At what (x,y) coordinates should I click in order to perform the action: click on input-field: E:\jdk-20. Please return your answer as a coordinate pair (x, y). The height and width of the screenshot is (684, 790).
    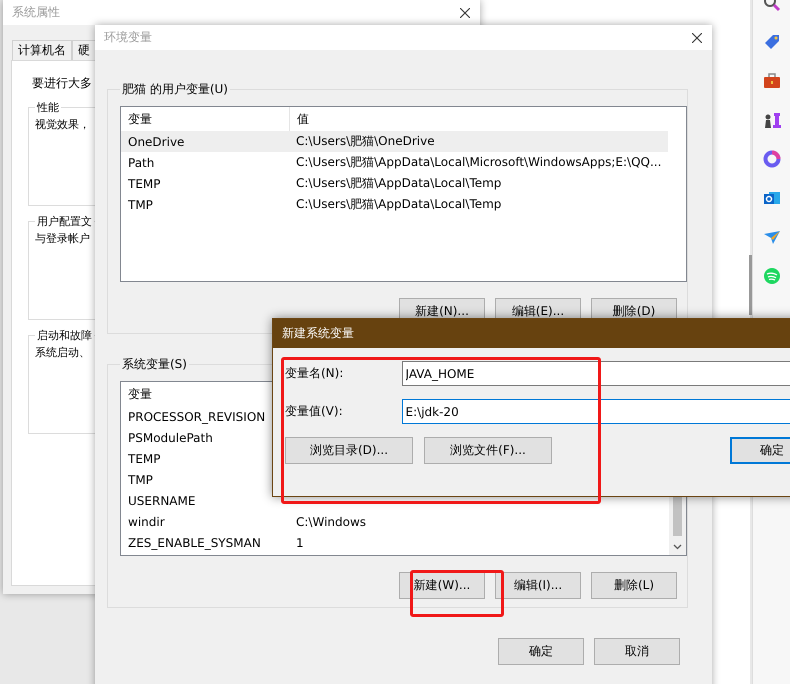
    Looking at the image, I should click on (596, 411).